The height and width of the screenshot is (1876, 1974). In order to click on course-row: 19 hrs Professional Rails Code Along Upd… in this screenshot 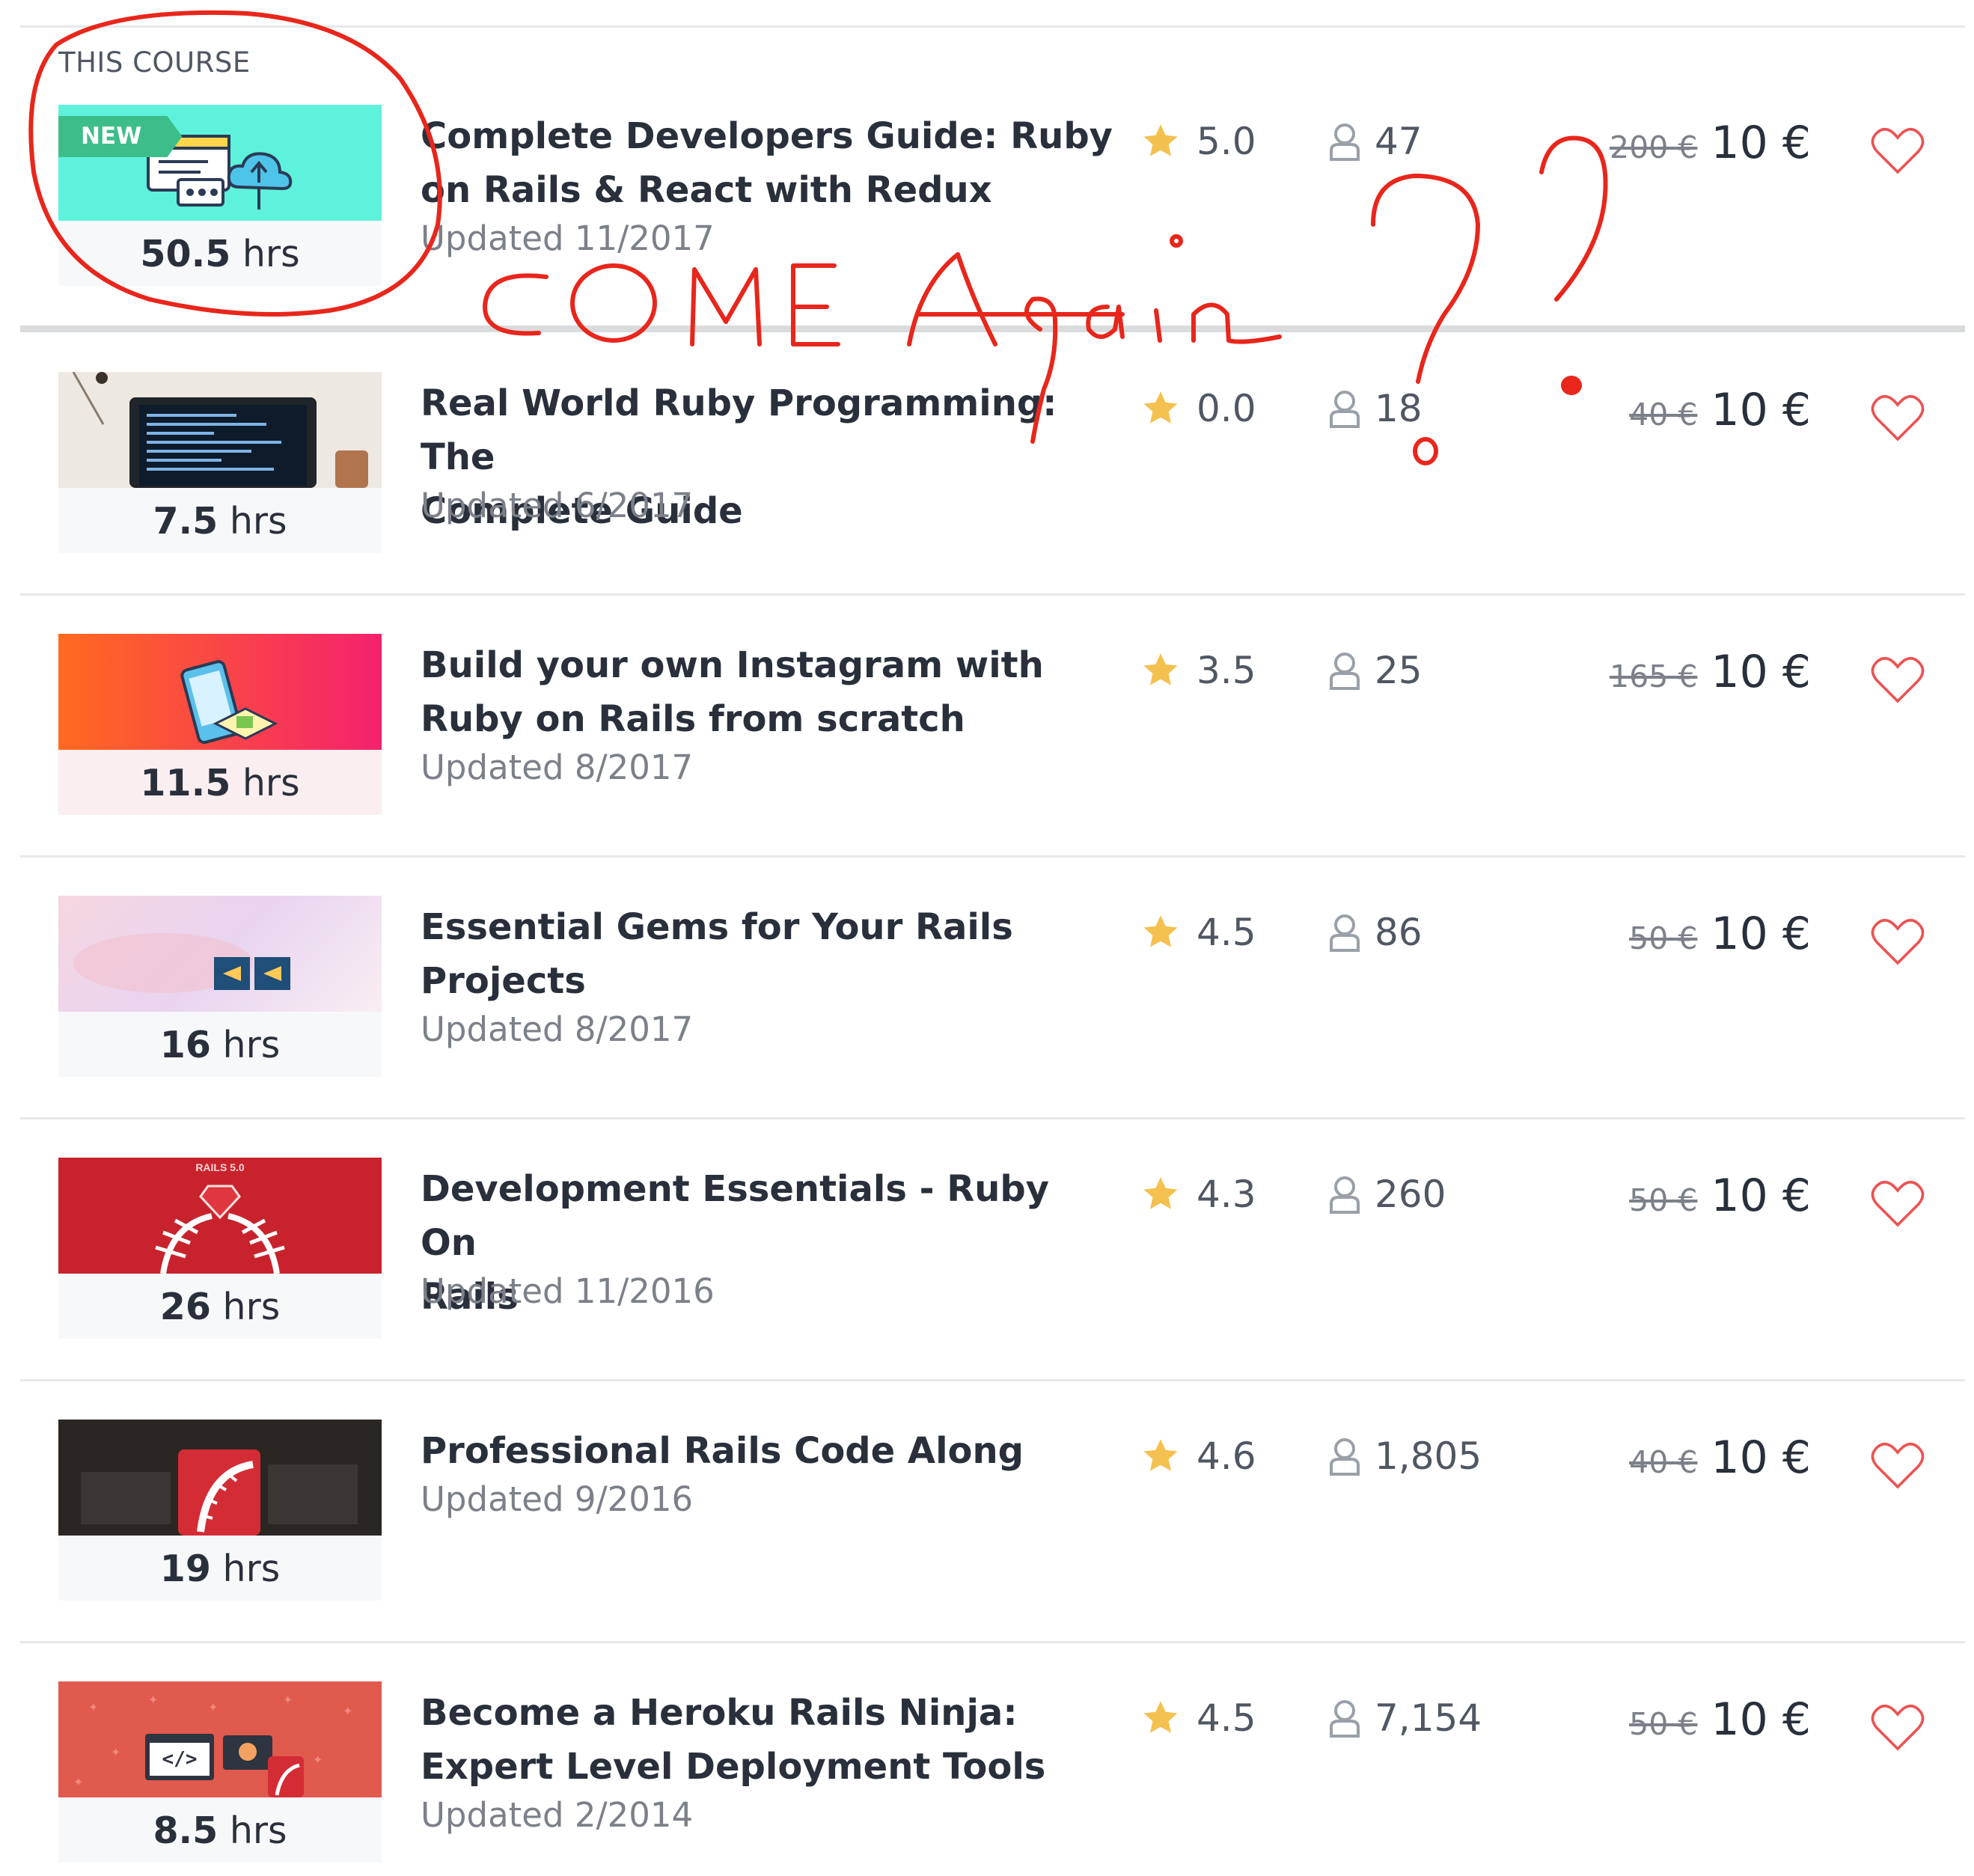, I will do `click(987, 1517)`.